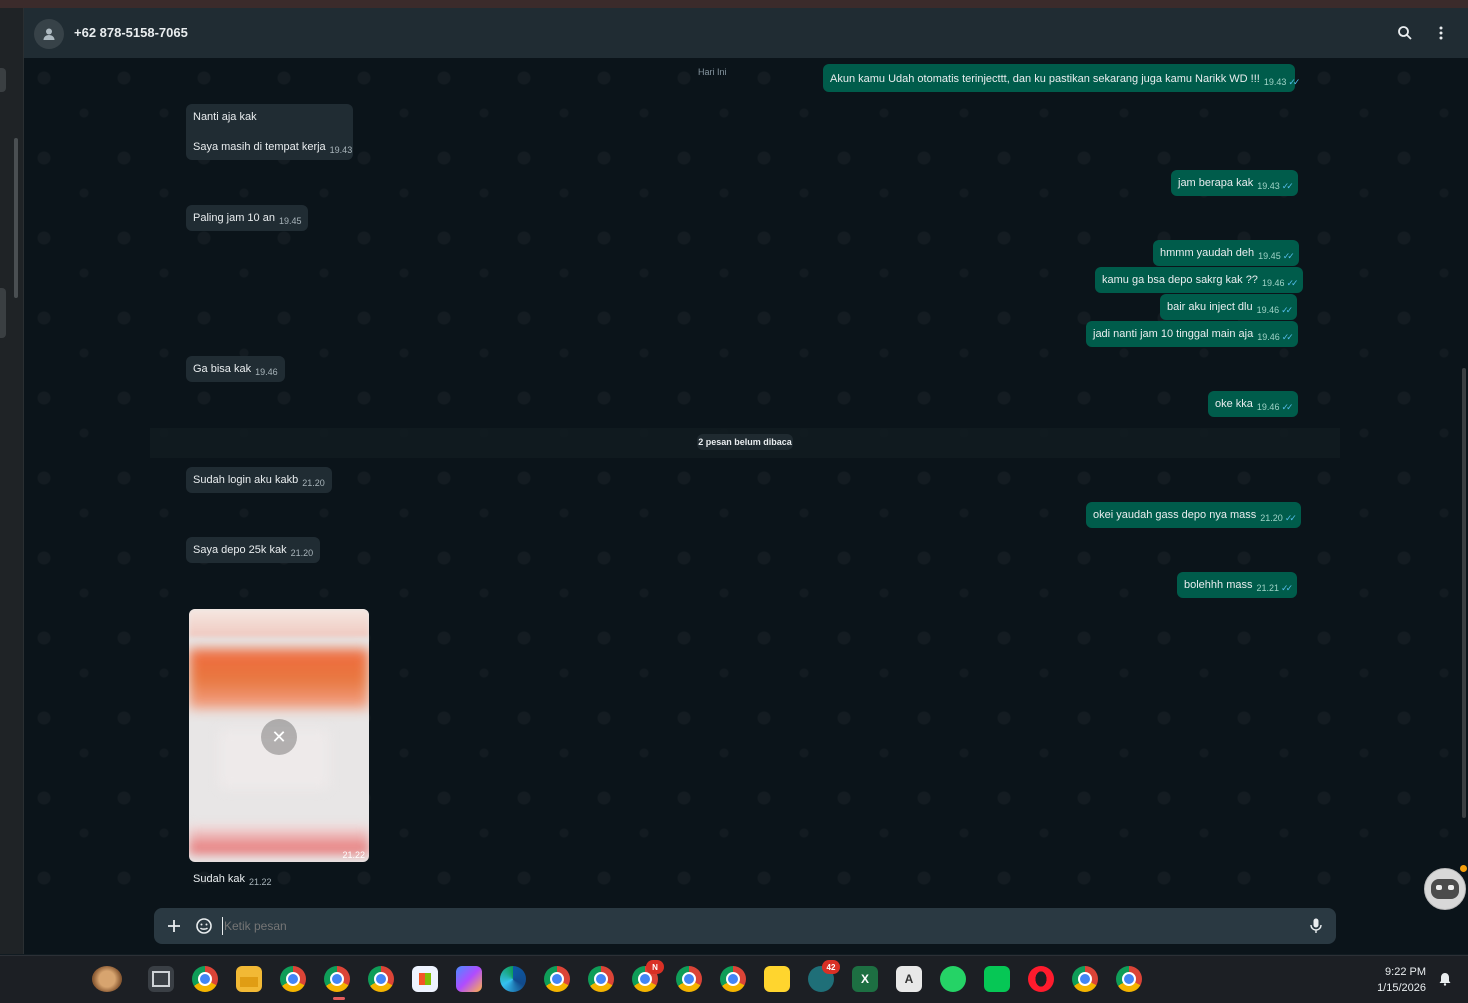 The height and width of the screenshot is (1003, 1468). What do you see at coordinates (253, 550) in the screenshot?
I see `message-in: Saya depo 25k kak 21.20` at bounding box center [253, 550].